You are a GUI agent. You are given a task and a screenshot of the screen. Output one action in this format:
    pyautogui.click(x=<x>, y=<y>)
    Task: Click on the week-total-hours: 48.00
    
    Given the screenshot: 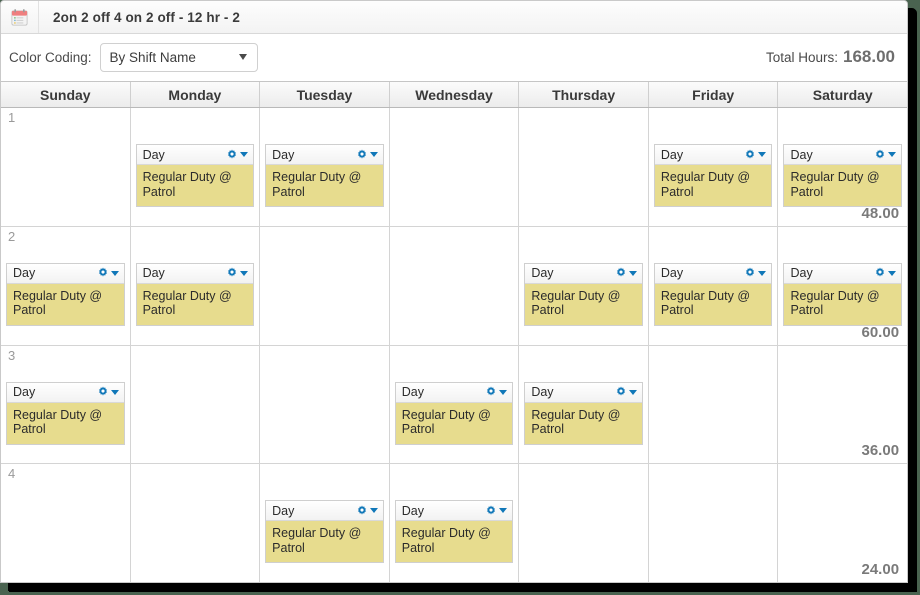 What is the action you would take?
    pyautogui.click(x=880, y=213)
    